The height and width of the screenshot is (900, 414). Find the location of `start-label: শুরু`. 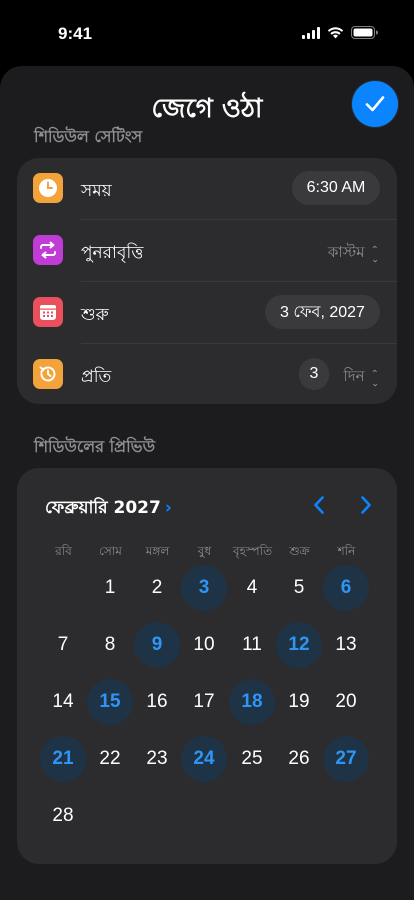

start-label: শুরু is located at coordinates (95, 315).